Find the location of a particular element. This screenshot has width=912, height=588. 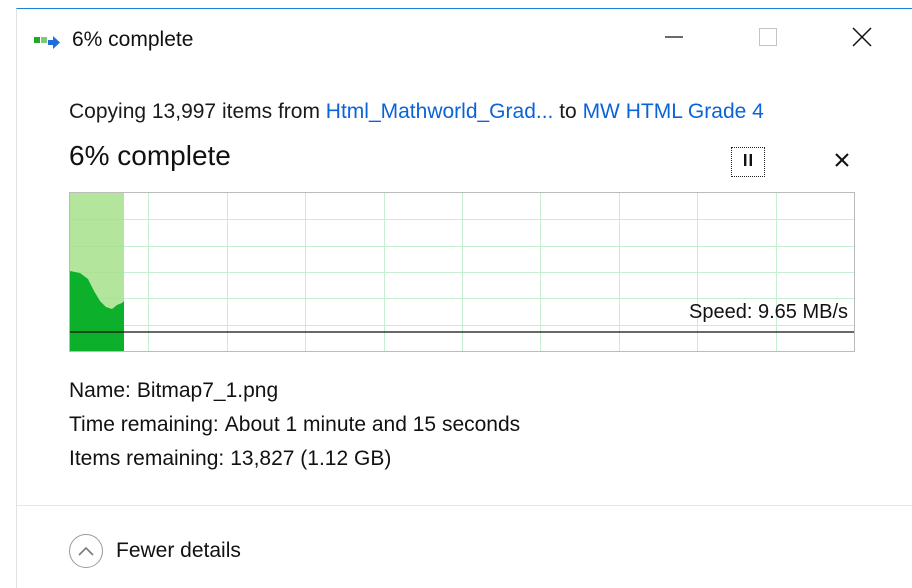

copy-prefix: Copying 13,997 items from is located at coordinates (197, 111).